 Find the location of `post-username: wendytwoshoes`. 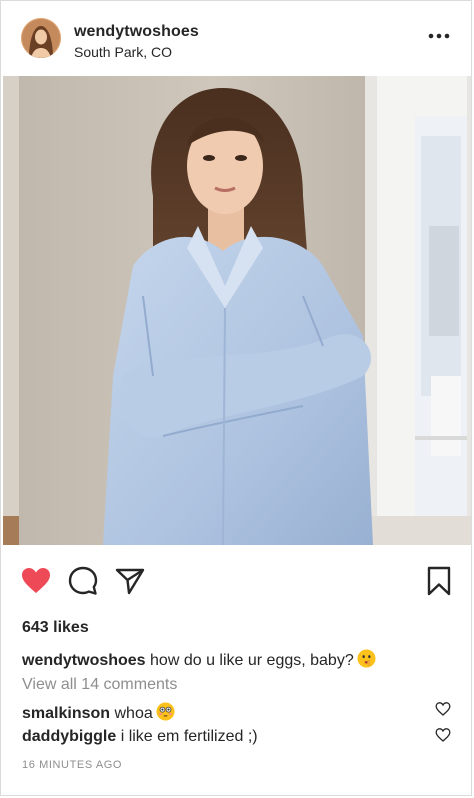

post-username: wendytwoshoes is located at coordinates (136, 32).